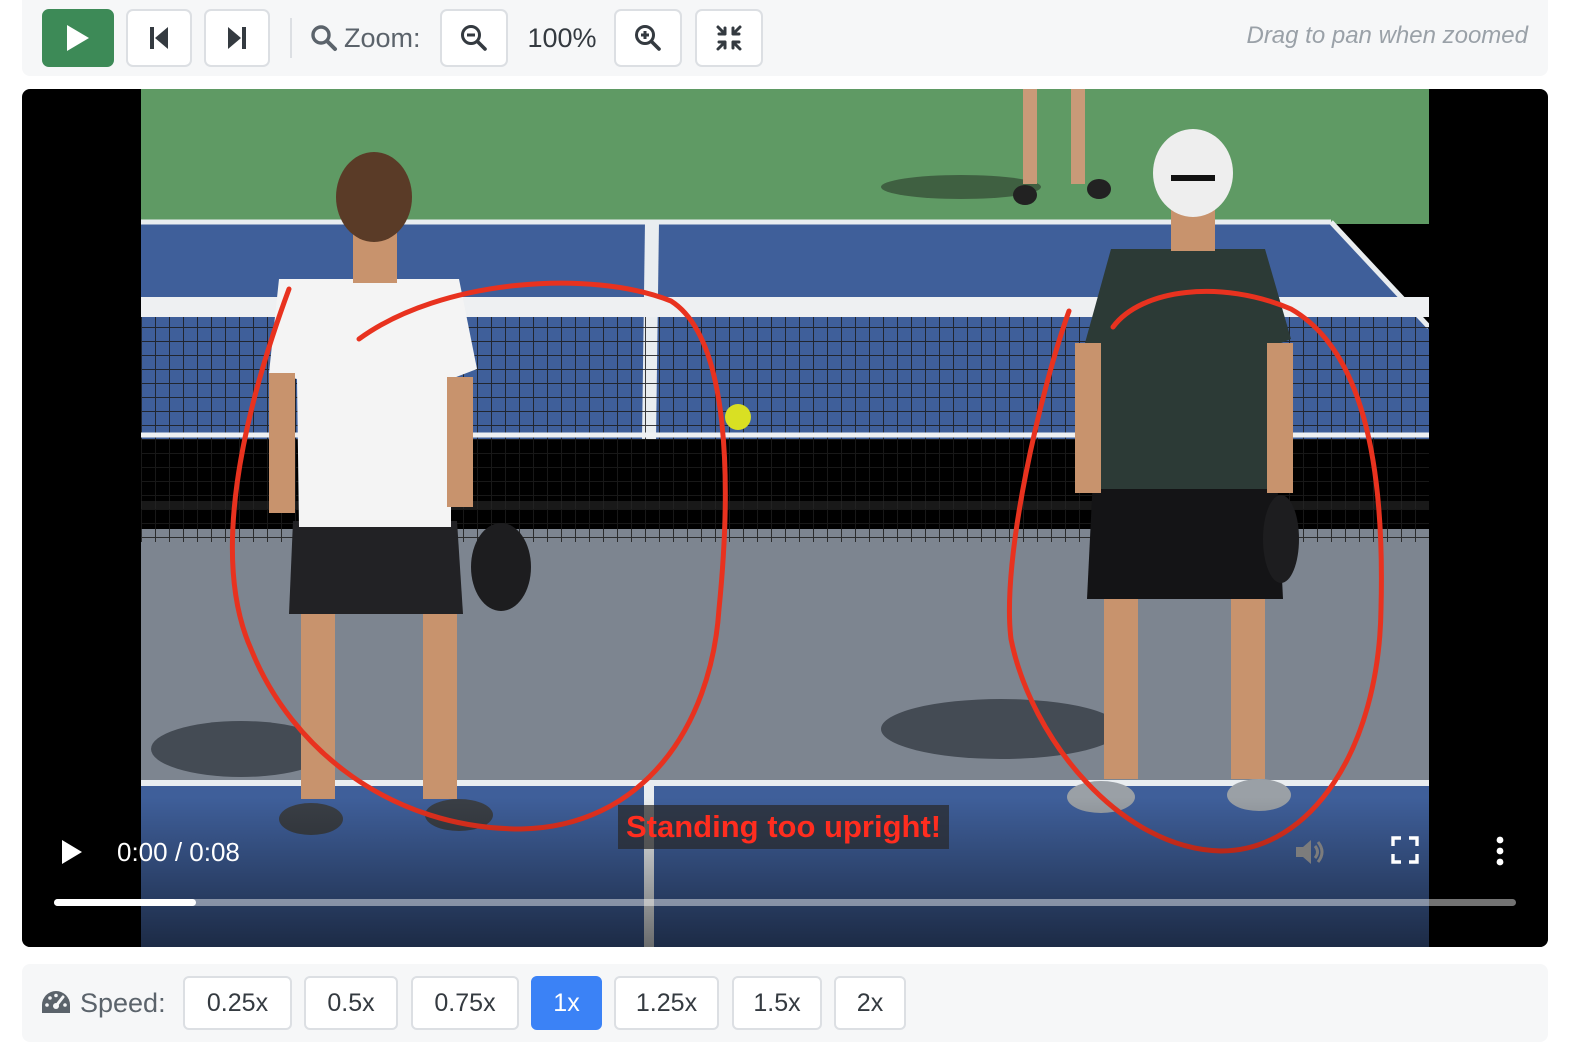 The height and width of the screenshot is (1056, 1574). I want to click on annotation-caption: Standing too upright!, so click(784, 827).